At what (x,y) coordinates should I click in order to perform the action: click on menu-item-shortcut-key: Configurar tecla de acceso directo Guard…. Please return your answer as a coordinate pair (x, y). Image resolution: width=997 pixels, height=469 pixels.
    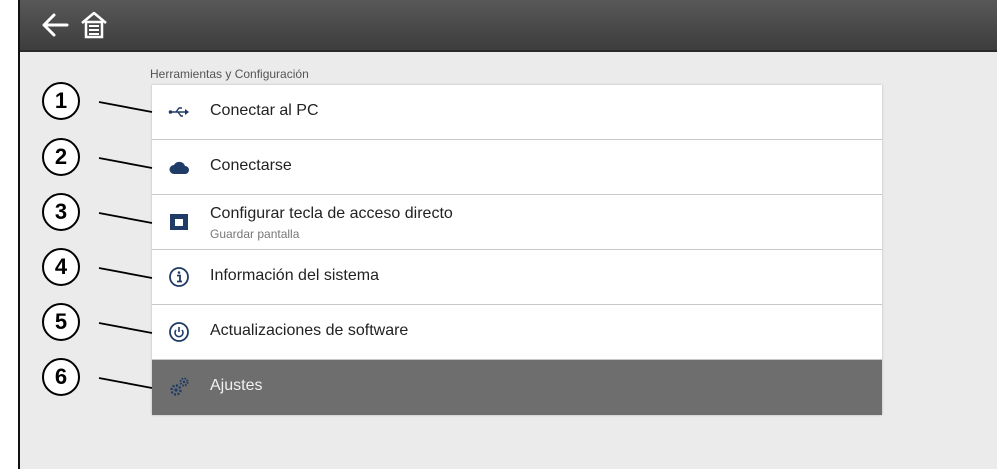
    Looking at the image, I should click on (517, 222).